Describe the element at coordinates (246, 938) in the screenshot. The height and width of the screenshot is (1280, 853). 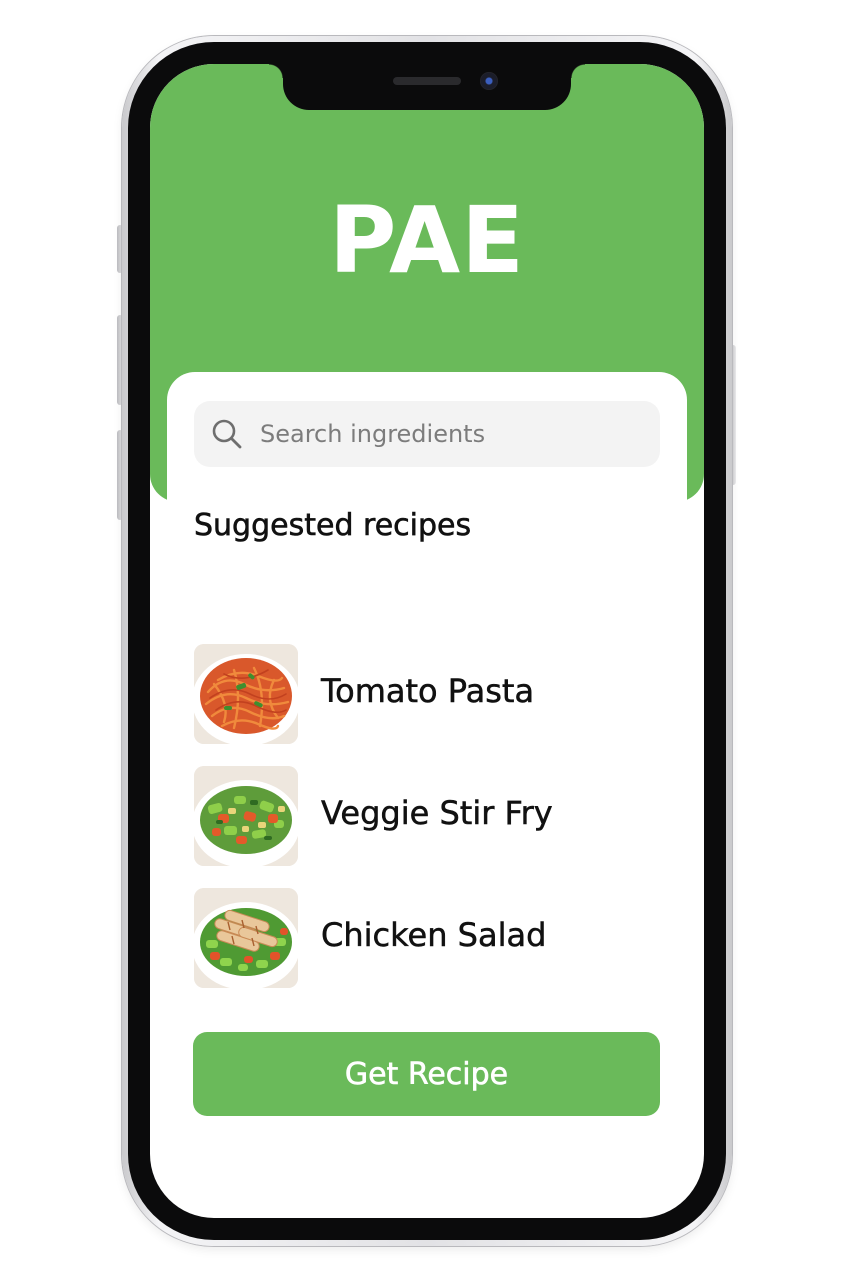
I see `chicken-salad-image` at that location.